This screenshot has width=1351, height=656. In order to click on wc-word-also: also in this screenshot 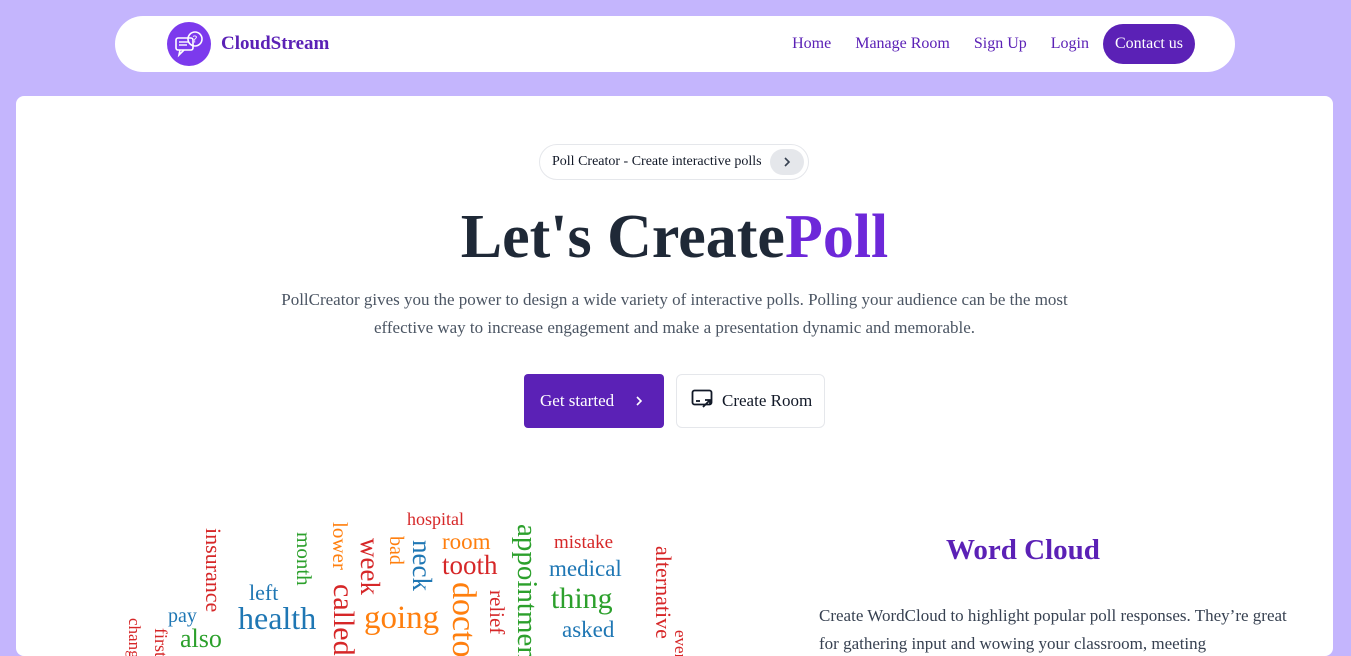, I will do `click(201, 638)`.